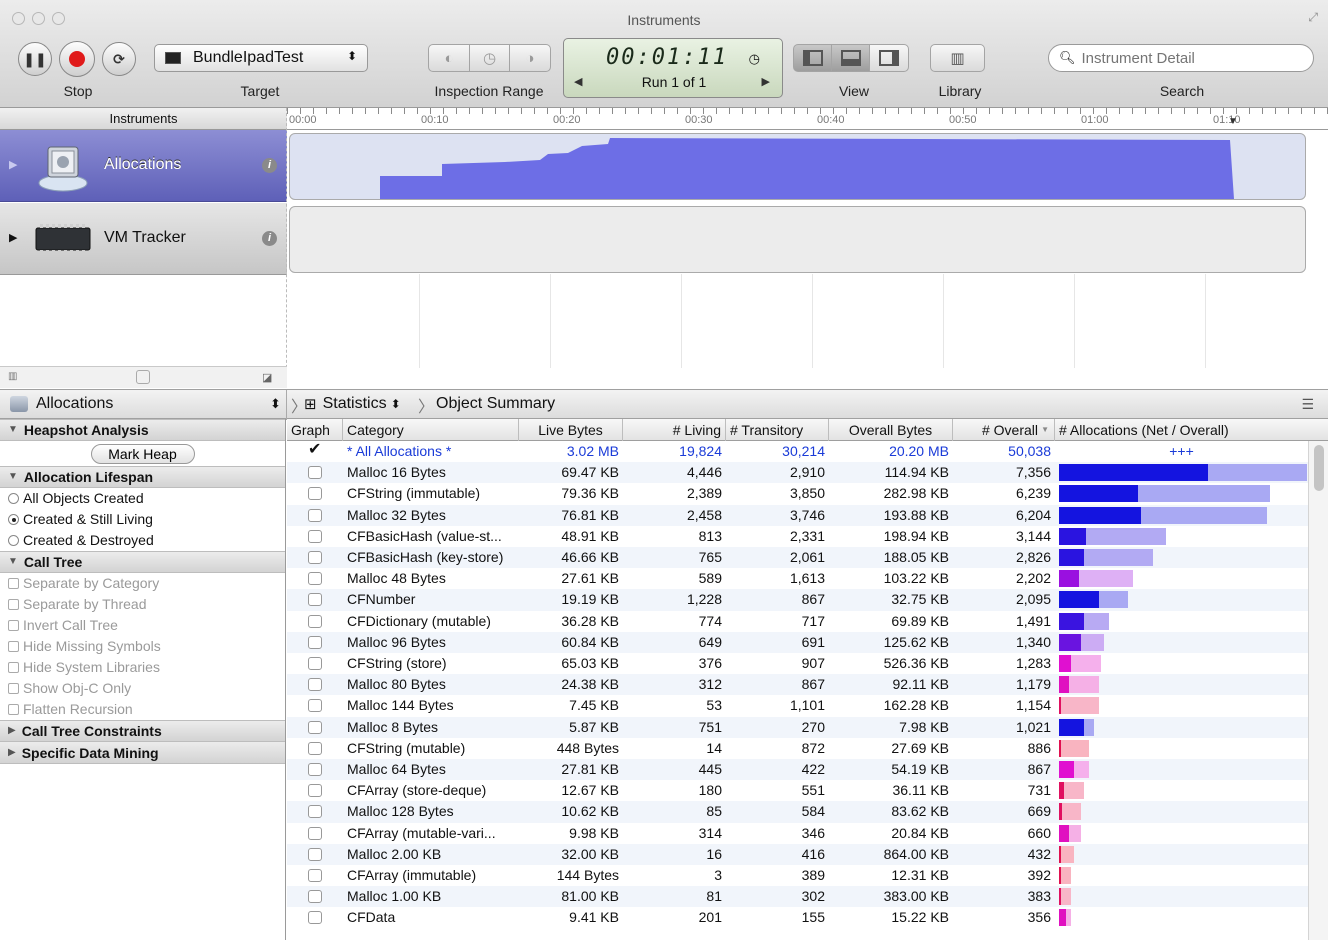 The width and height of the screenshot is (1328, 940). I want to click on vm-tracker-graph, so click(797, 239).